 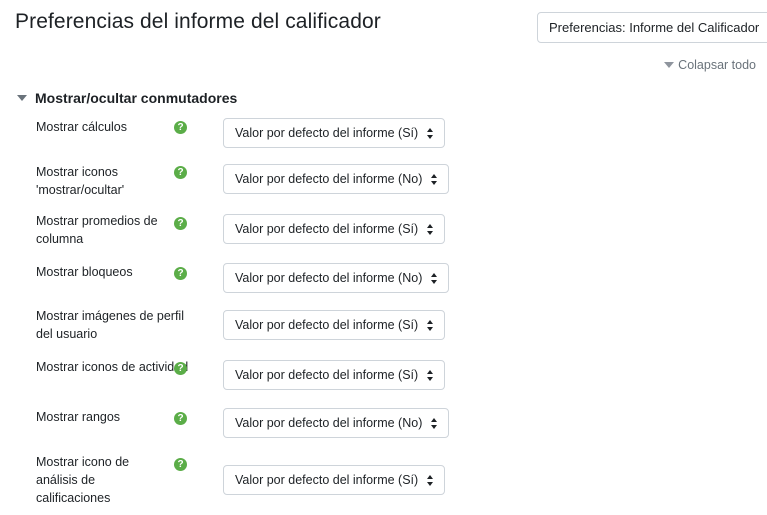 I want to click on collapse-all-link: Colapsar todo, so click(x=710, y=65).